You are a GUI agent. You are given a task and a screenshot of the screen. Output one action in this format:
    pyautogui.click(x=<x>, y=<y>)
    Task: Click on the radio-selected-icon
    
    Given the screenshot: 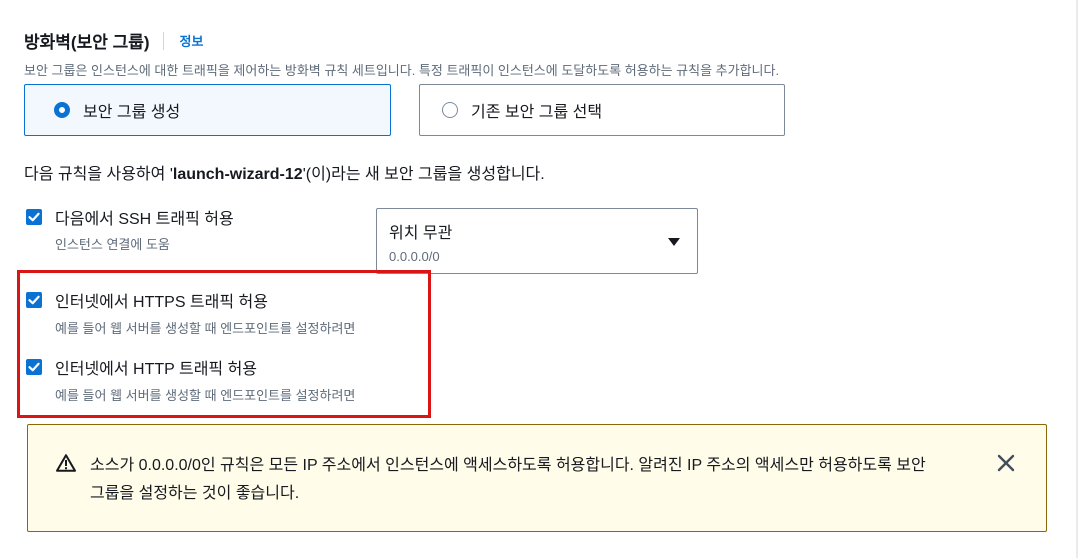 What is the action you would take?
    pyautogui.click(x=62, y=110)
    